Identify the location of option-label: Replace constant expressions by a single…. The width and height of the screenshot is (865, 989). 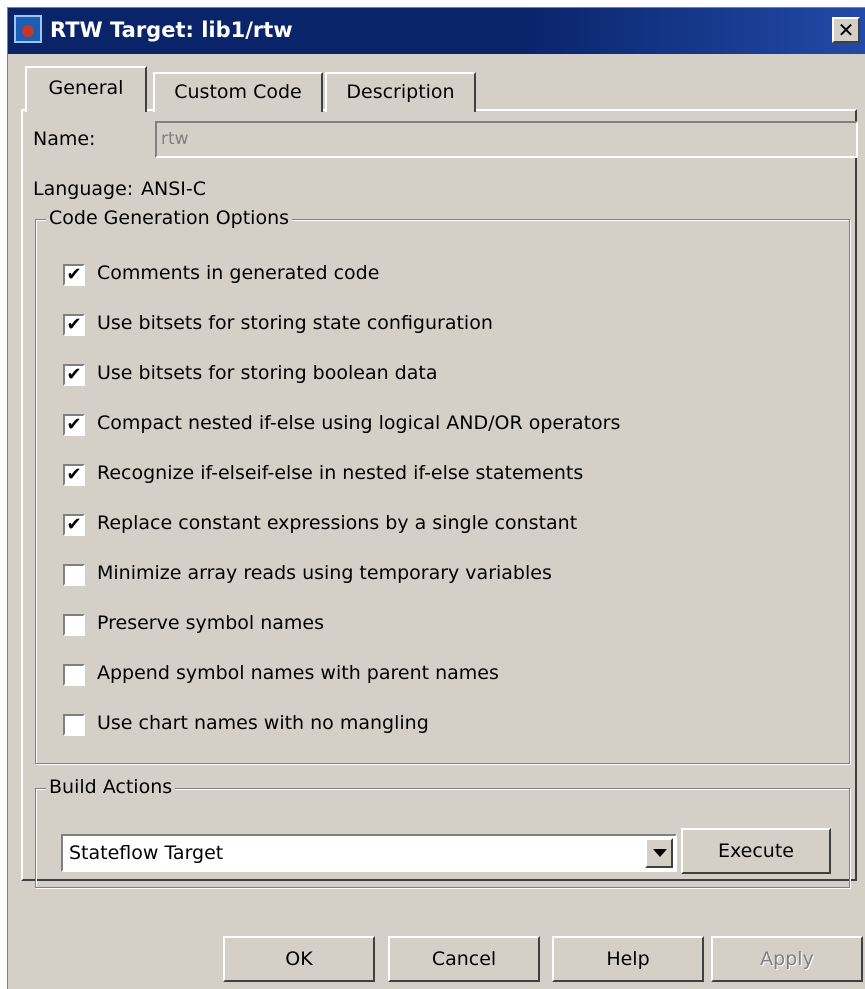
(337, 523).